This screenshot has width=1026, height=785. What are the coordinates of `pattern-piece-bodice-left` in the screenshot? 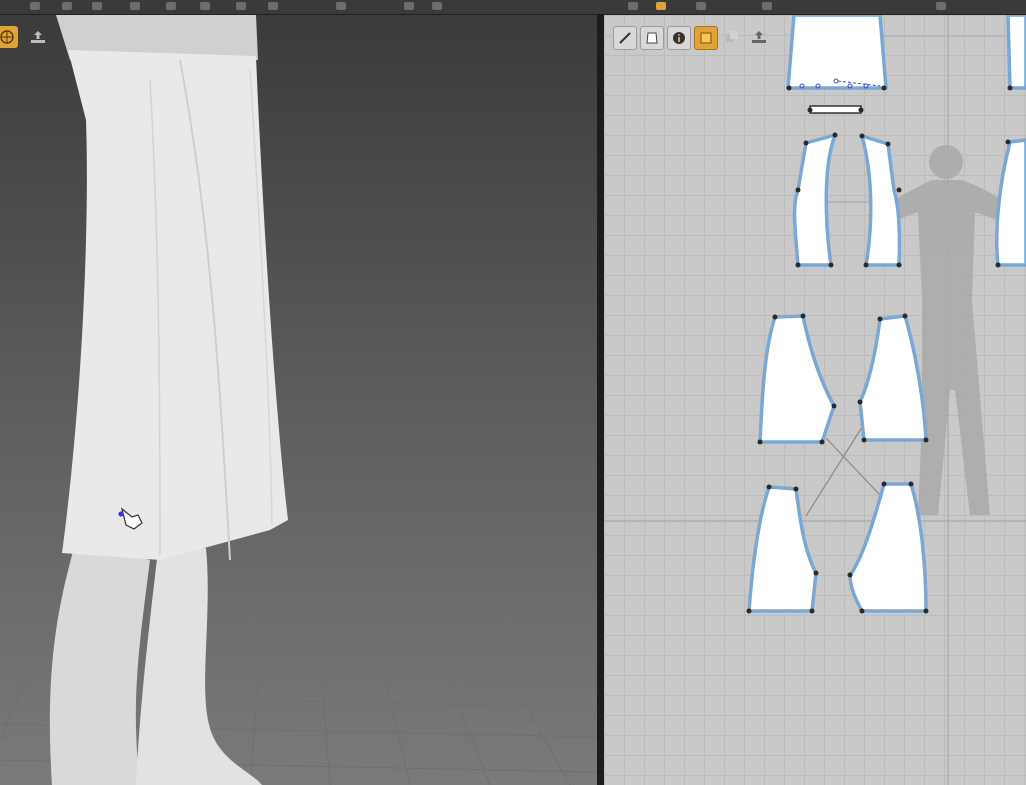 It's located at (814, 200).